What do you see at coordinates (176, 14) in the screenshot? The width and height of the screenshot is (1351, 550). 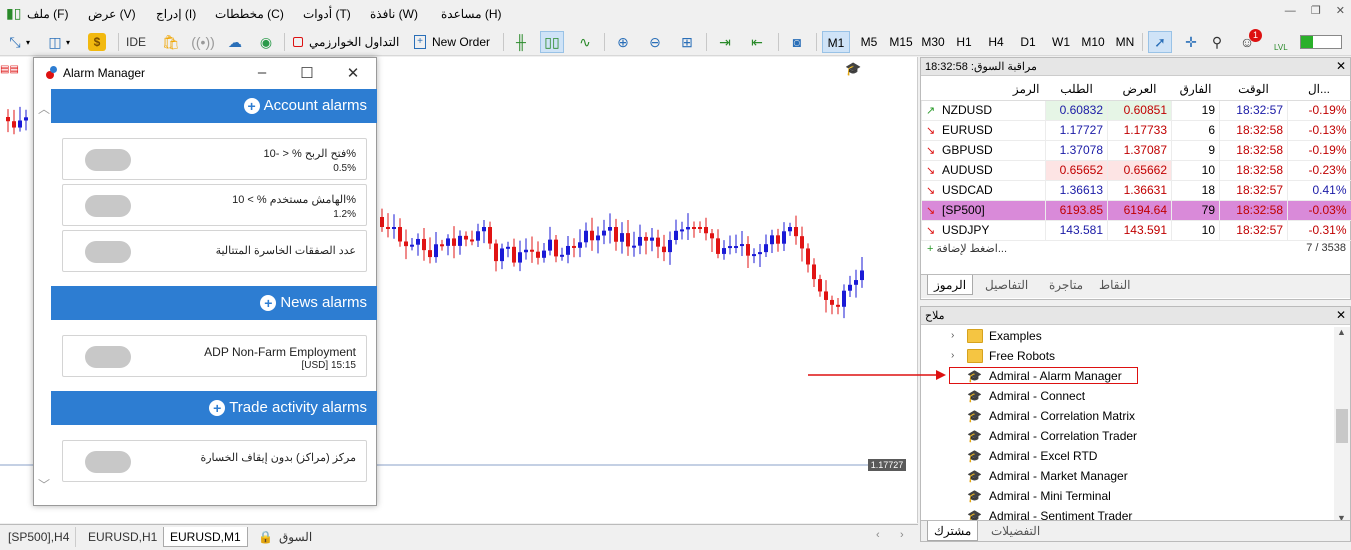 I see `menu-insert: إدراج (I)` at bounding box center [176, 14].